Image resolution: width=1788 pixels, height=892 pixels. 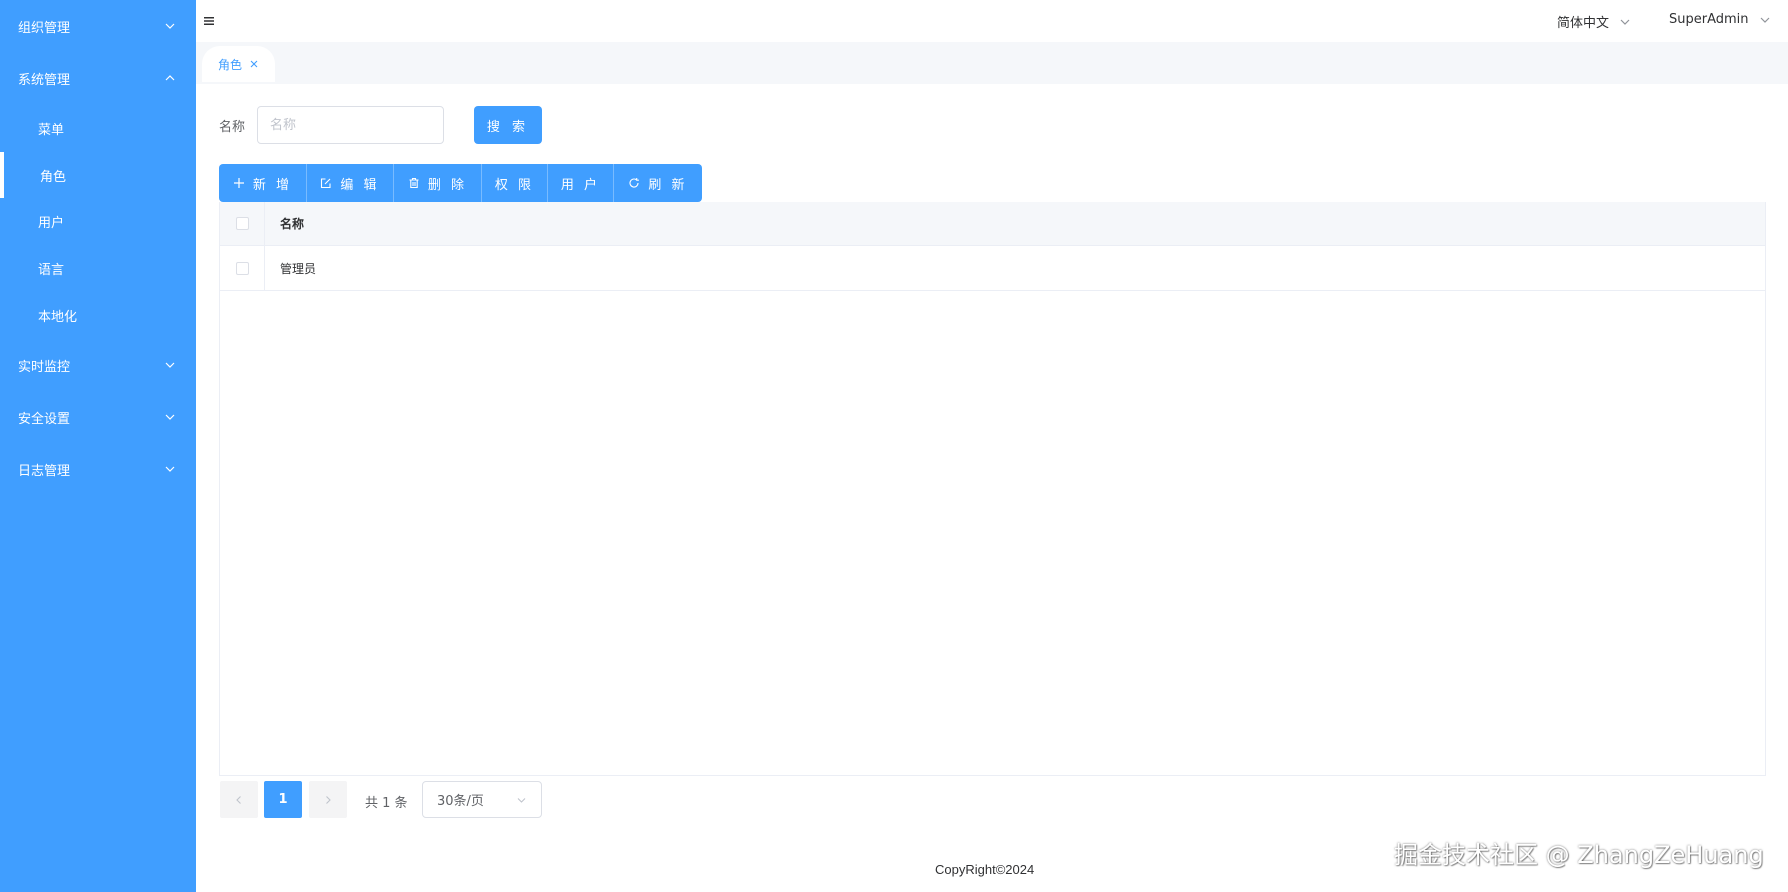 I want to click on refresh-icon, so click(x=634, y=183).